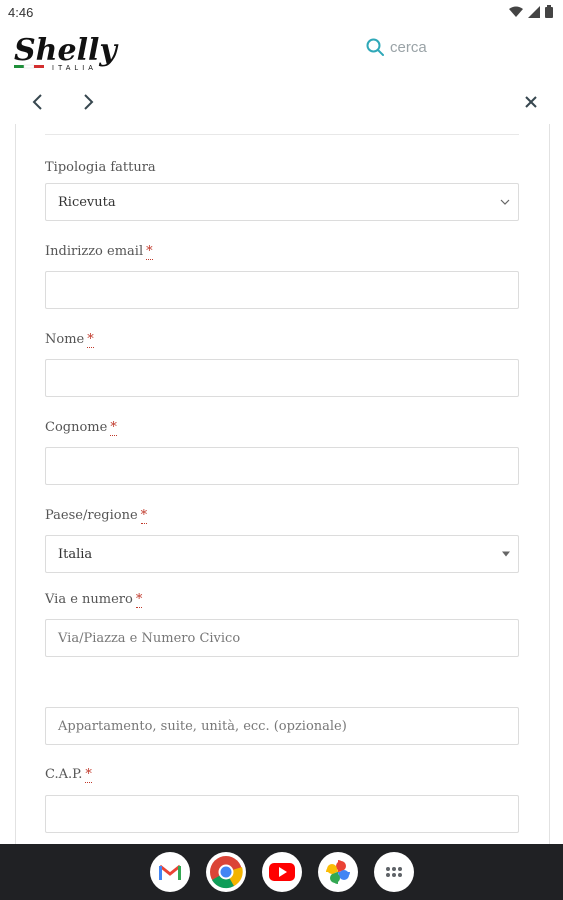 The image size is (563, 900). Describe the element at coordinates (74, 68) in the screenshot. I see `logo-subtext: ITALIA` at that location.